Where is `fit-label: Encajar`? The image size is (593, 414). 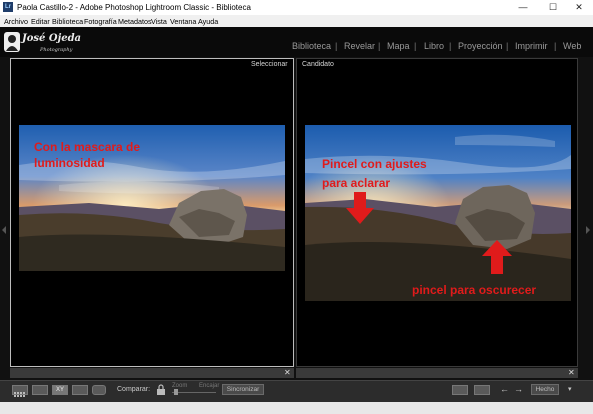
fit-label: Encajar is located at coordinates (209, 386).